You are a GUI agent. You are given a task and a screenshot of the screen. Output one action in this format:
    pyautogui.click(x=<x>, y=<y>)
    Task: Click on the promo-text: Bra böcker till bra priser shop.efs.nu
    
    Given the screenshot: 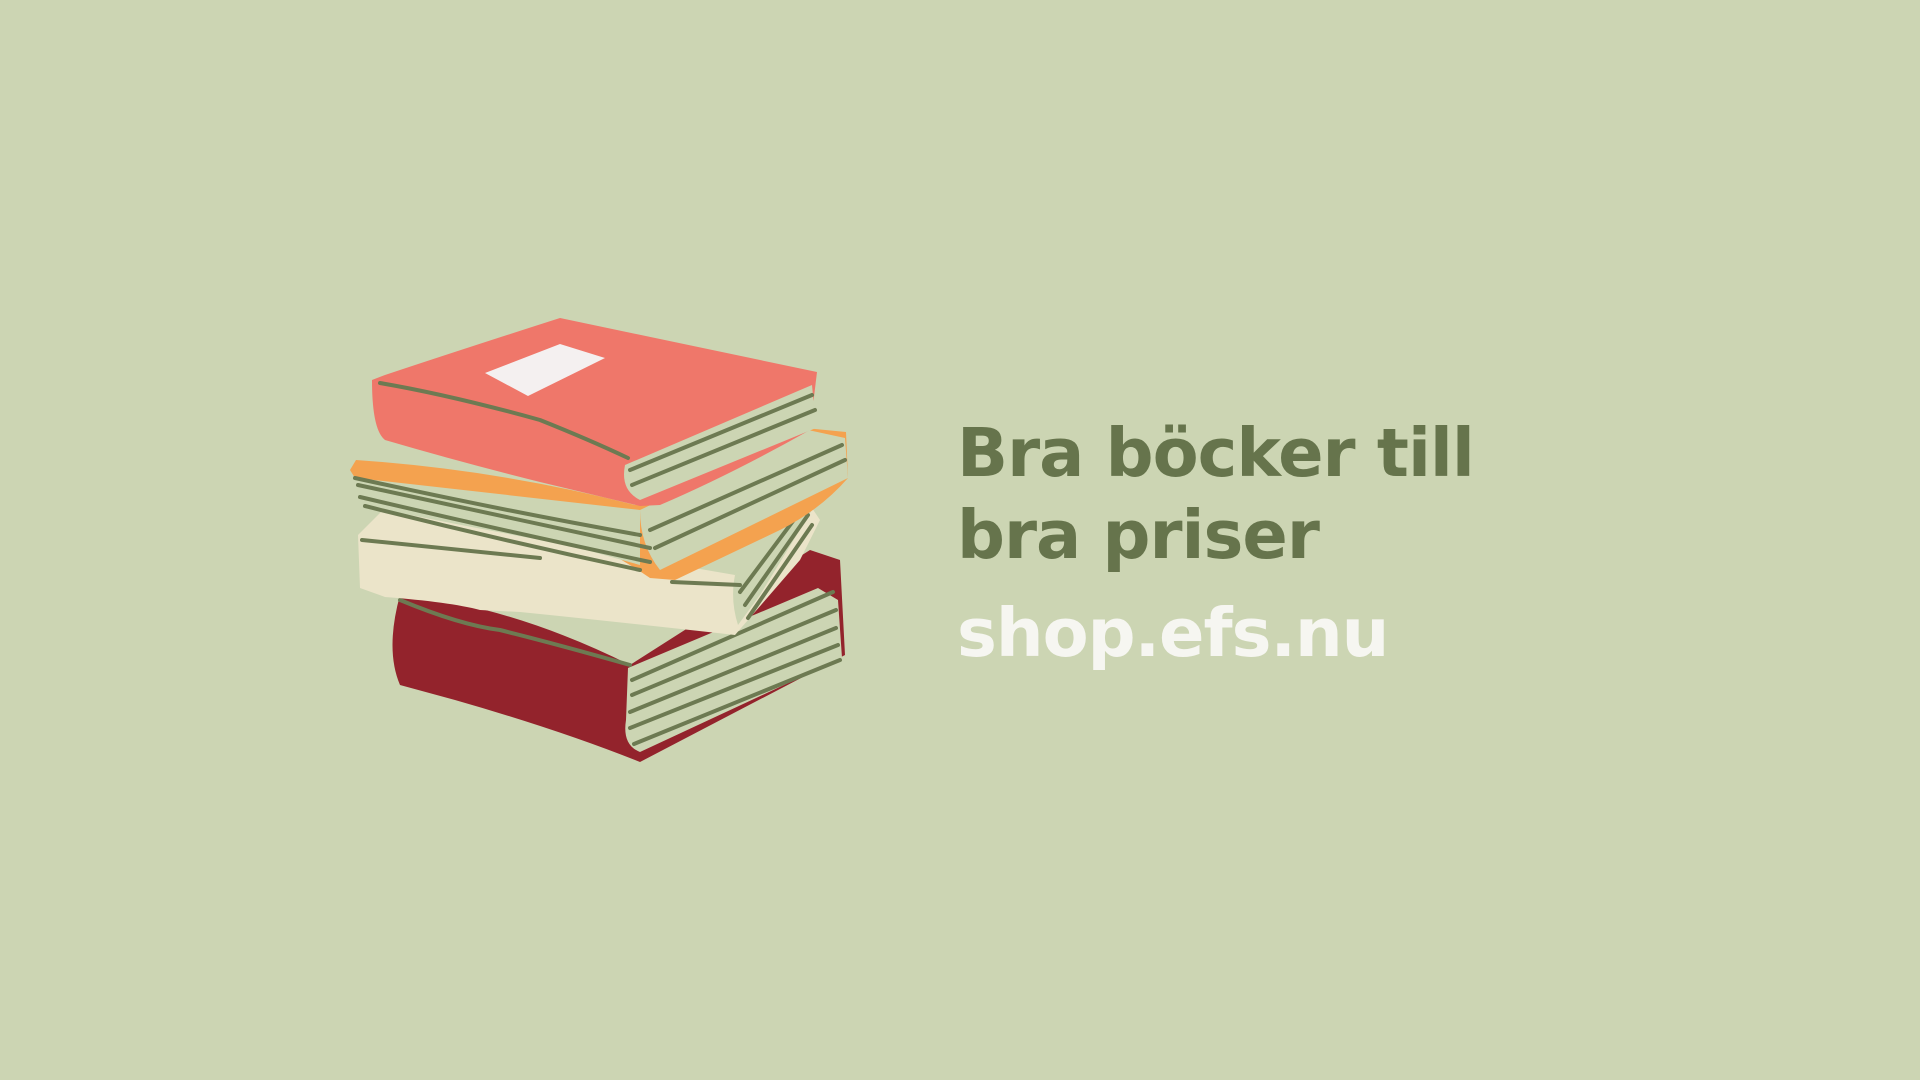 What is the action you would take?
    pyautogui.click(x=1216, y=543)
    